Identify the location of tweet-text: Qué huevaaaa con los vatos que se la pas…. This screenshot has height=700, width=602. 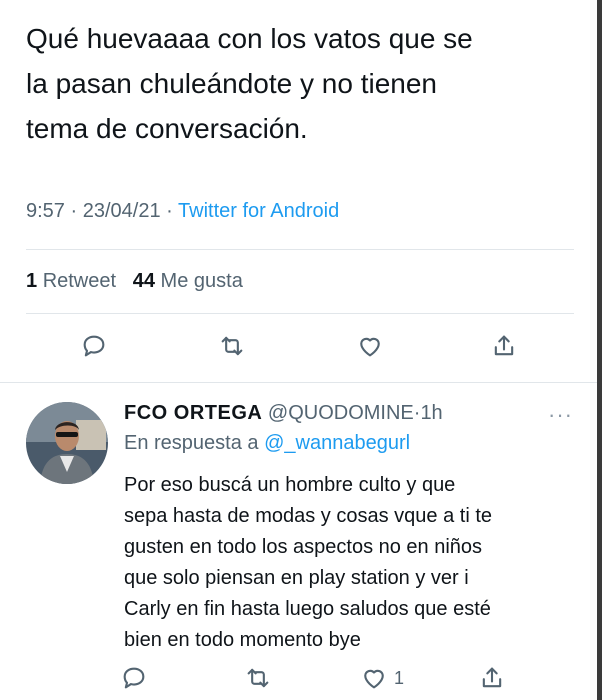
(249, 83).